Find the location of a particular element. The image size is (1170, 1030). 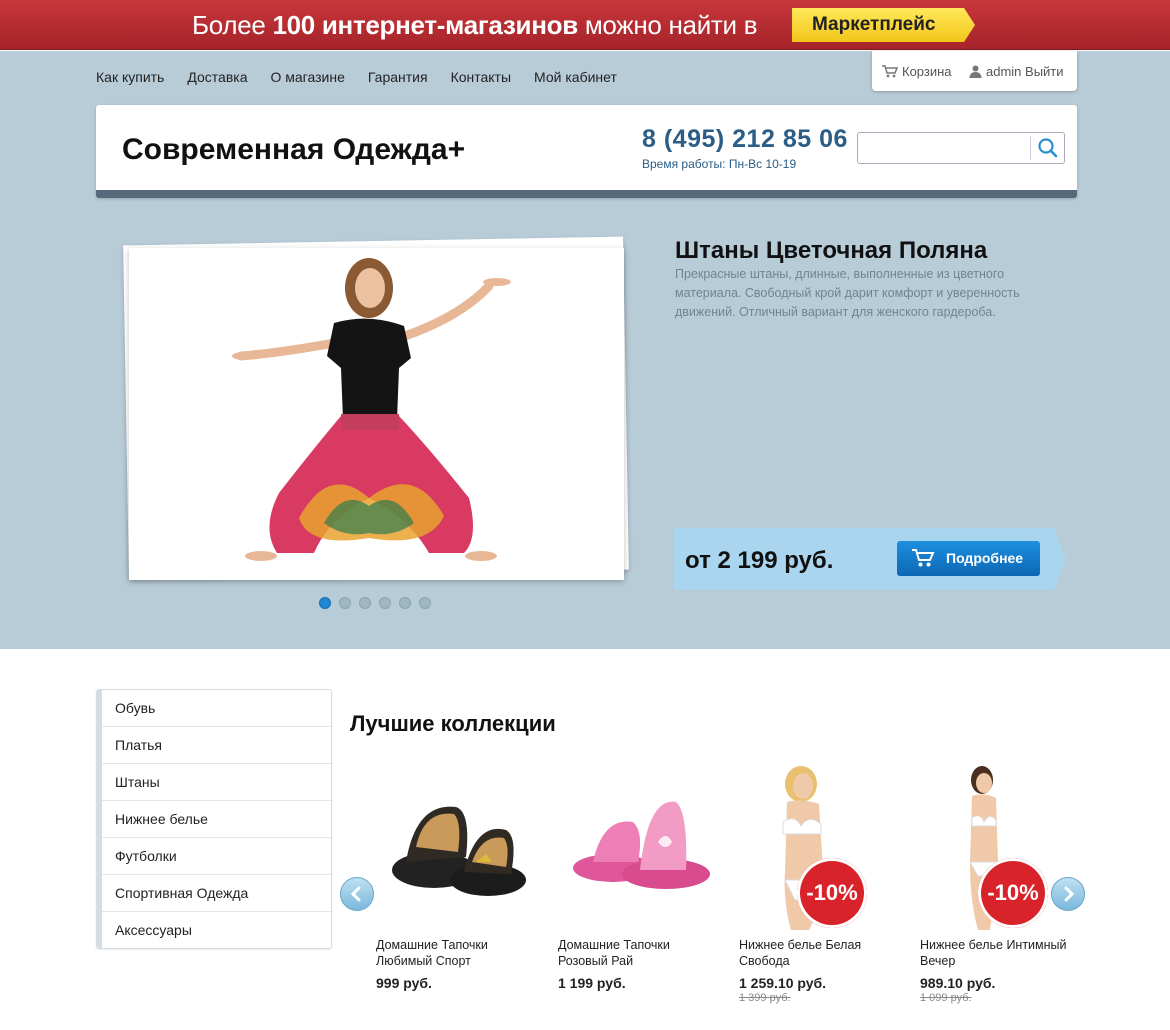

product-name: Нижнее белье Белая Свобода is located at coordinates (821, 953).